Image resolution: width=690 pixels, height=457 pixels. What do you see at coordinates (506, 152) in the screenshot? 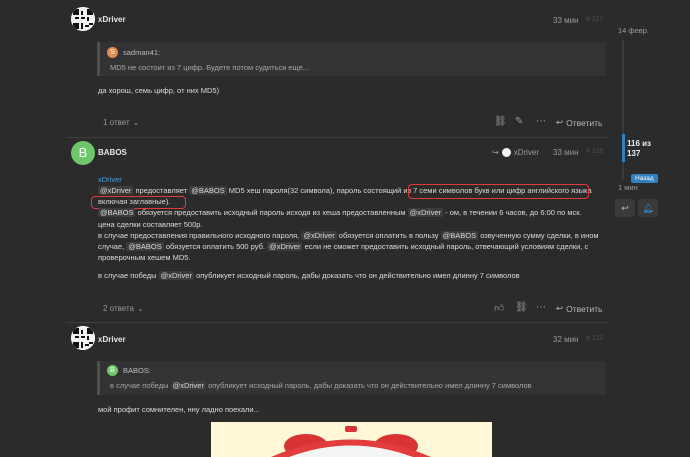
I see `reply-to-avatar` at bounding box center [506, 152].